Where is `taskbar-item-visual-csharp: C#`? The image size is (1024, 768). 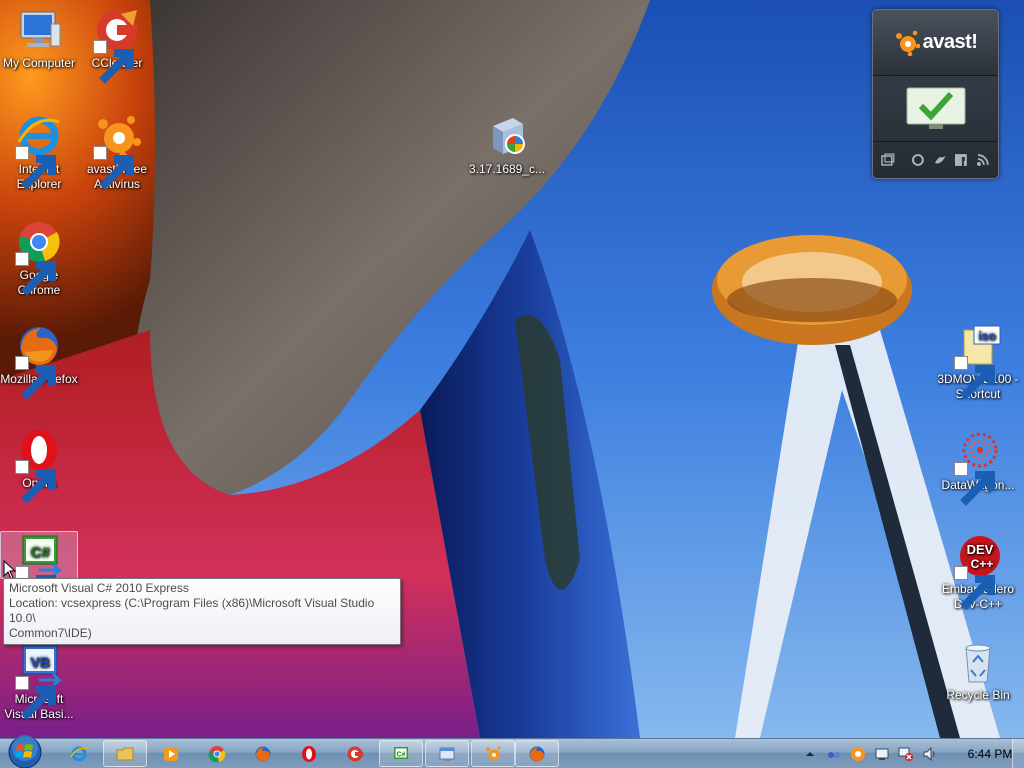 taskbar-item-visual-csharp: C# is located at coordinates (401, 753).